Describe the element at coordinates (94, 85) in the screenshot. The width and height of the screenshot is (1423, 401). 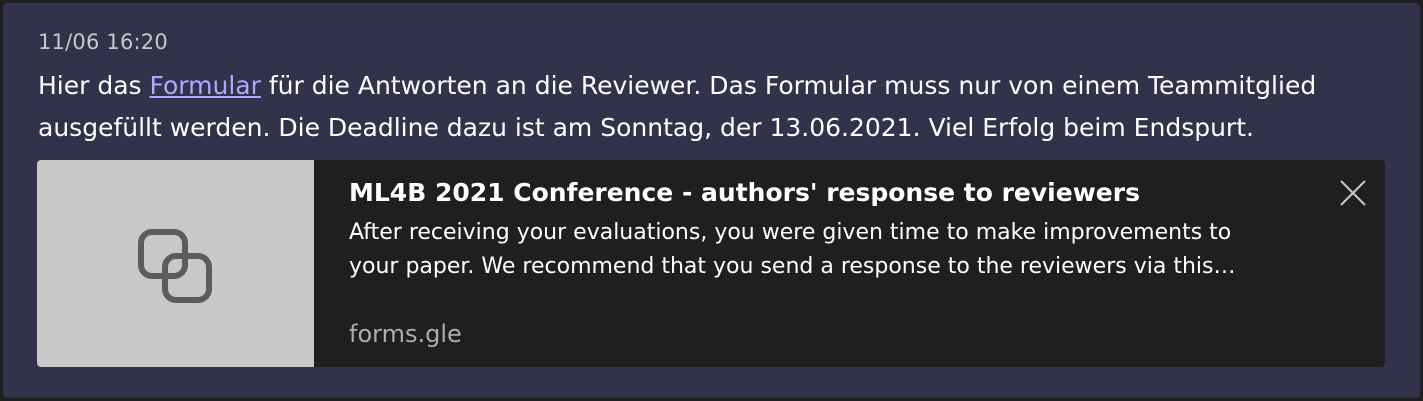
I see `message-text-start: Hier das` at that location.